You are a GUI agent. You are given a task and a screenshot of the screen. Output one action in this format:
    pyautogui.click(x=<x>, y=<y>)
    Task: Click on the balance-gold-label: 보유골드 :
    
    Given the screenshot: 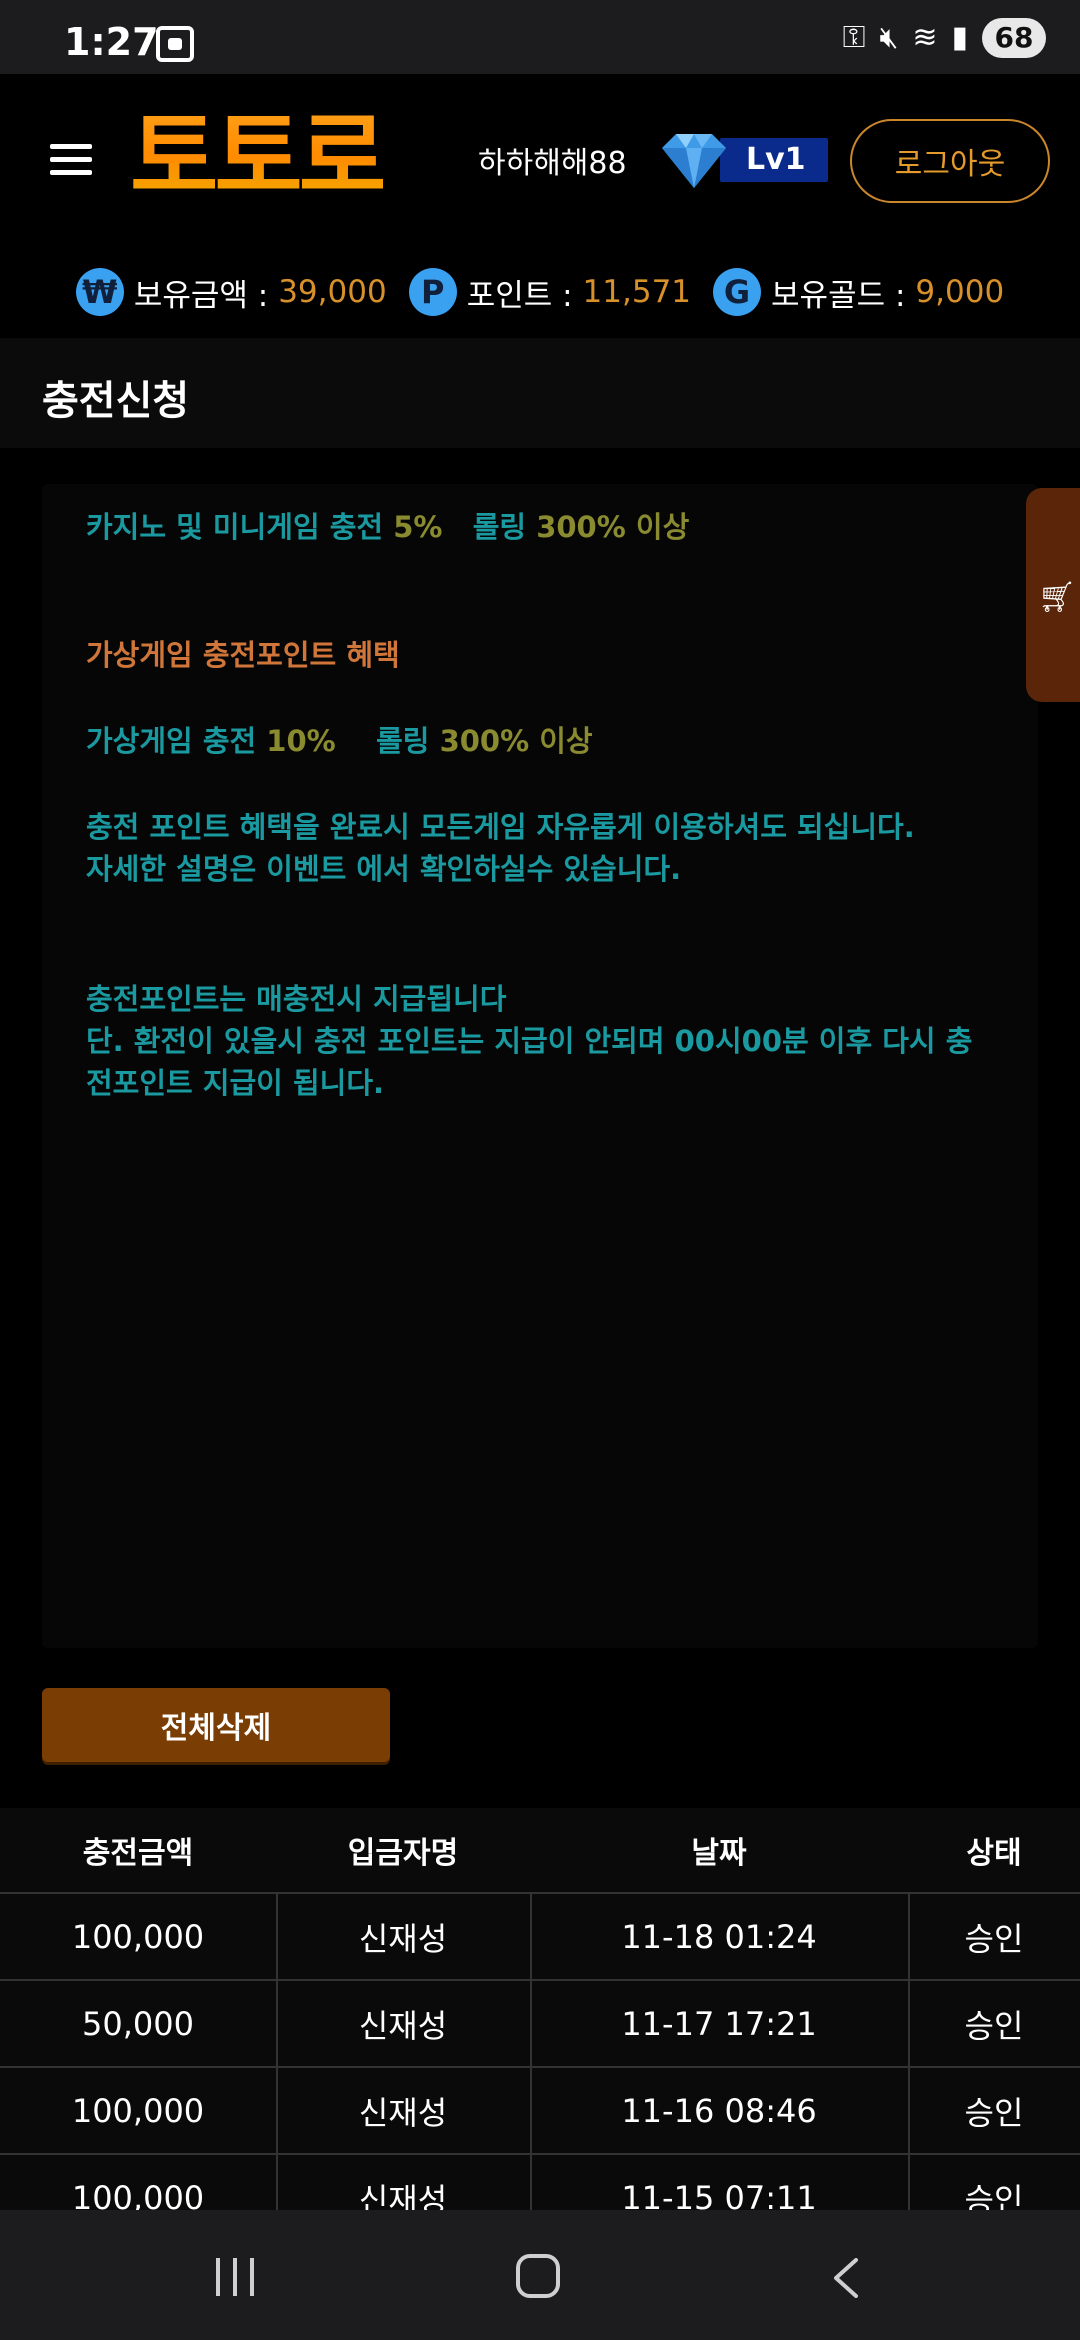 What is the action you would take?
    pyautogui.click(x=838, y=295)
    